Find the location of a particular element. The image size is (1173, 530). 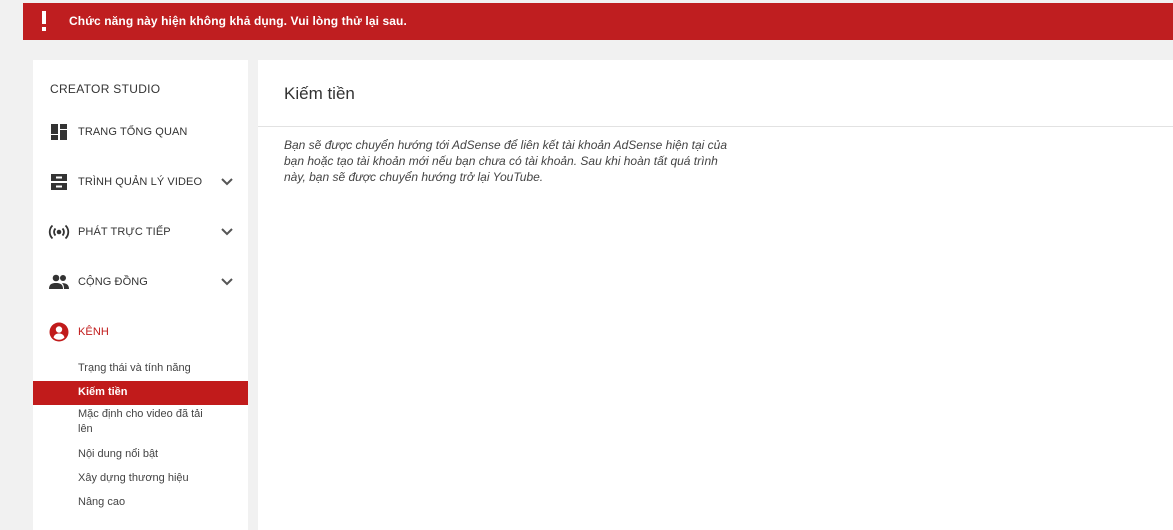

sidebar-subitem-branding: Xây dựng thương hiệu is located at coordinates (140, 479).